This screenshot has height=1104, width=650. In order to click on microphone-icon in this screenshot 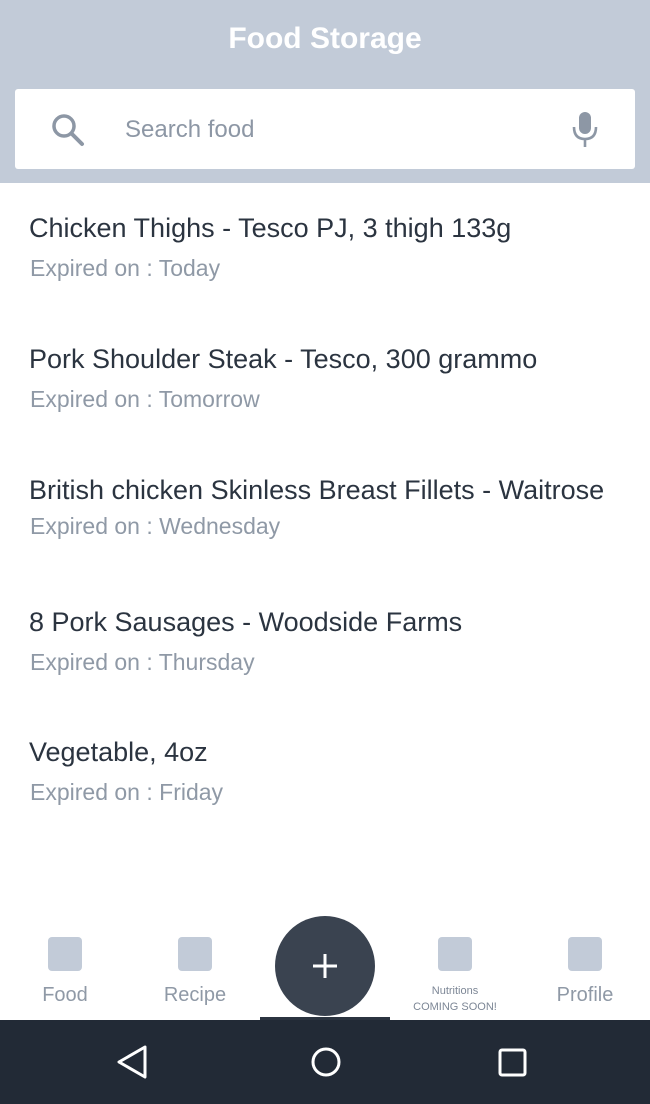, I will do `click(585, 130)`.